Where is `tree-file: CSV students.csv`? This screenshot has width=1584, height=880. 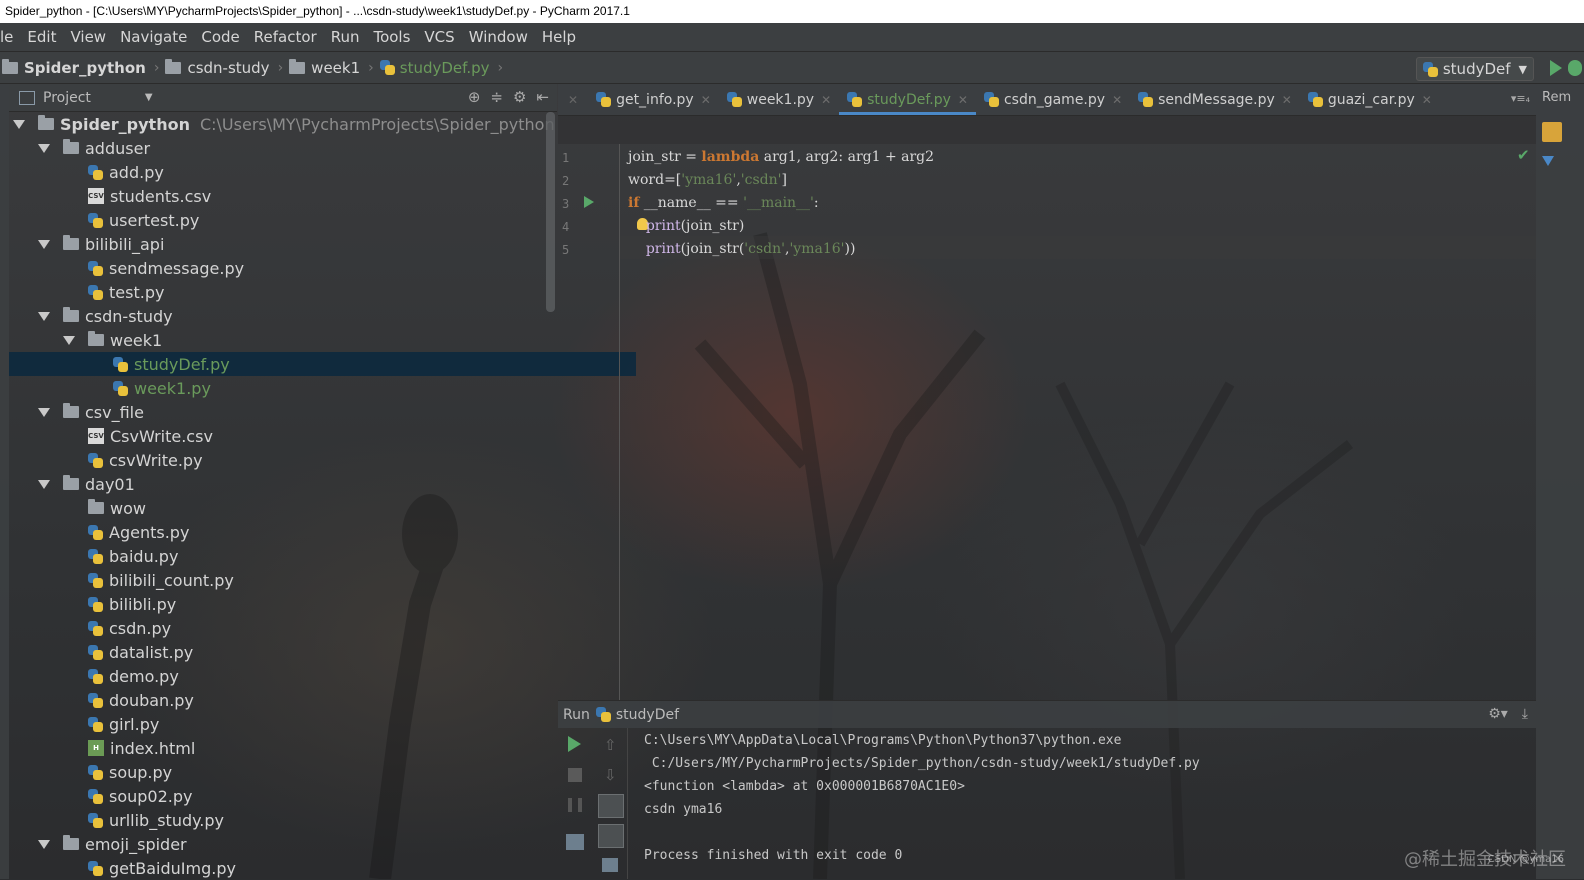 tree-file: CSV students.csv is located at coordinates (310, 196).